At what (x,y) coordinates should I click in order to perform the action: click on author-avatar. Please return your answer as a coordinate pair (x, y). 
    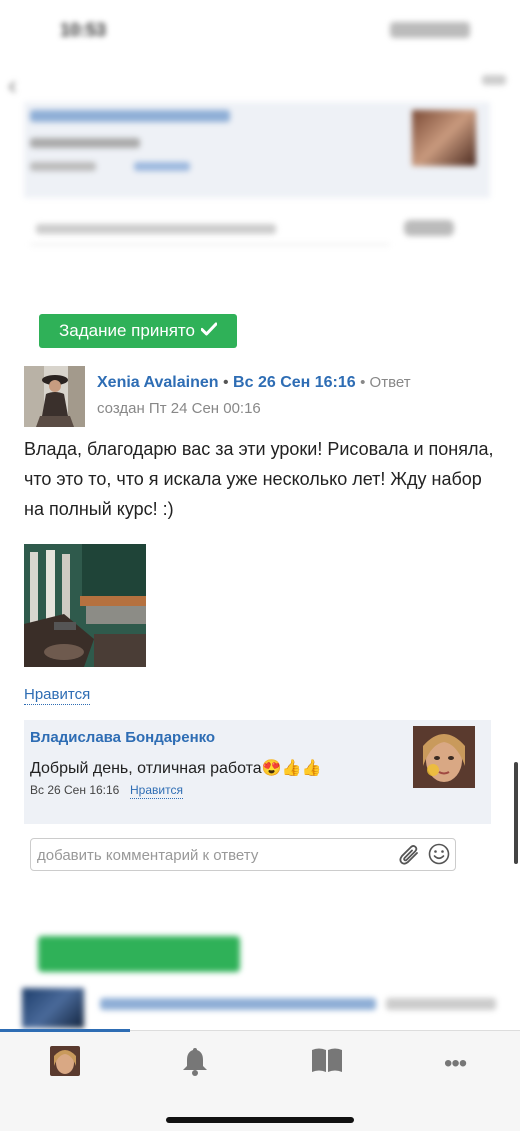
    Looking at the image, I should click on (54, 396).